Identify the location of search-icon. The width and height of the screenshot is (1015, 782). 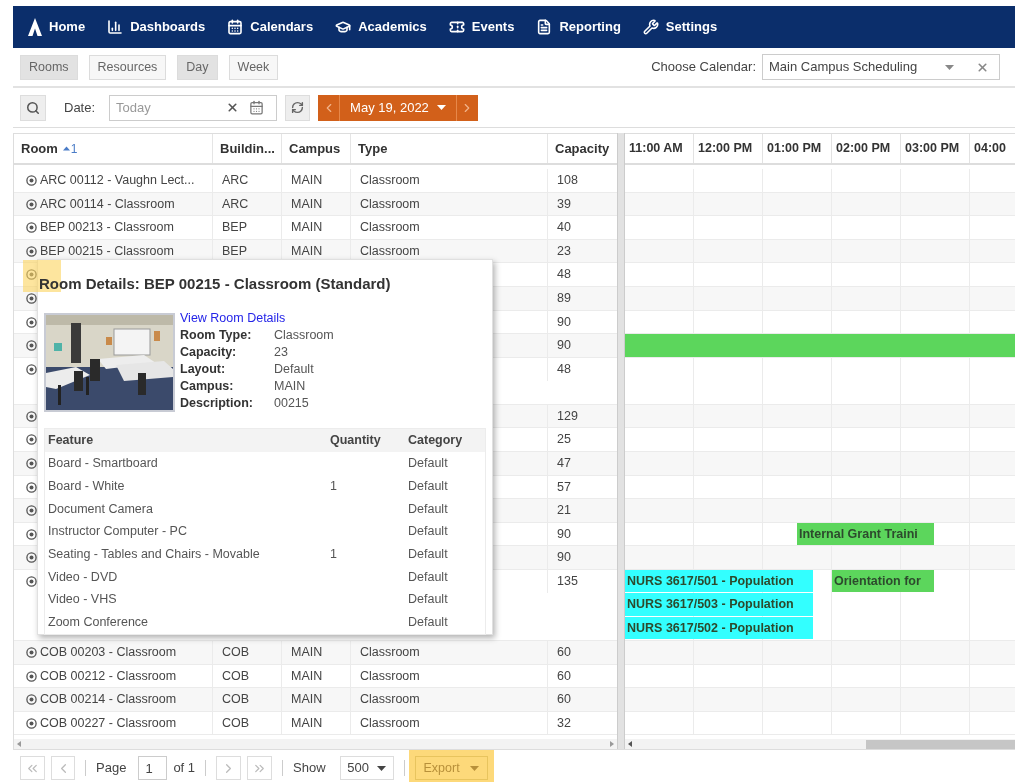
(33, 107).